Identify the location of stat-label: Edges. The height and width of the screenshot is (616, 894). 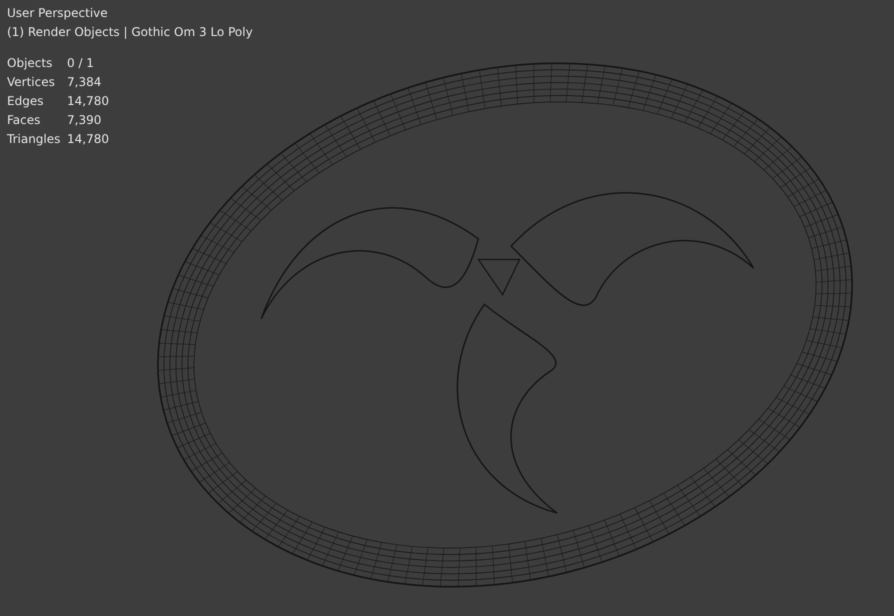
(25, 101).